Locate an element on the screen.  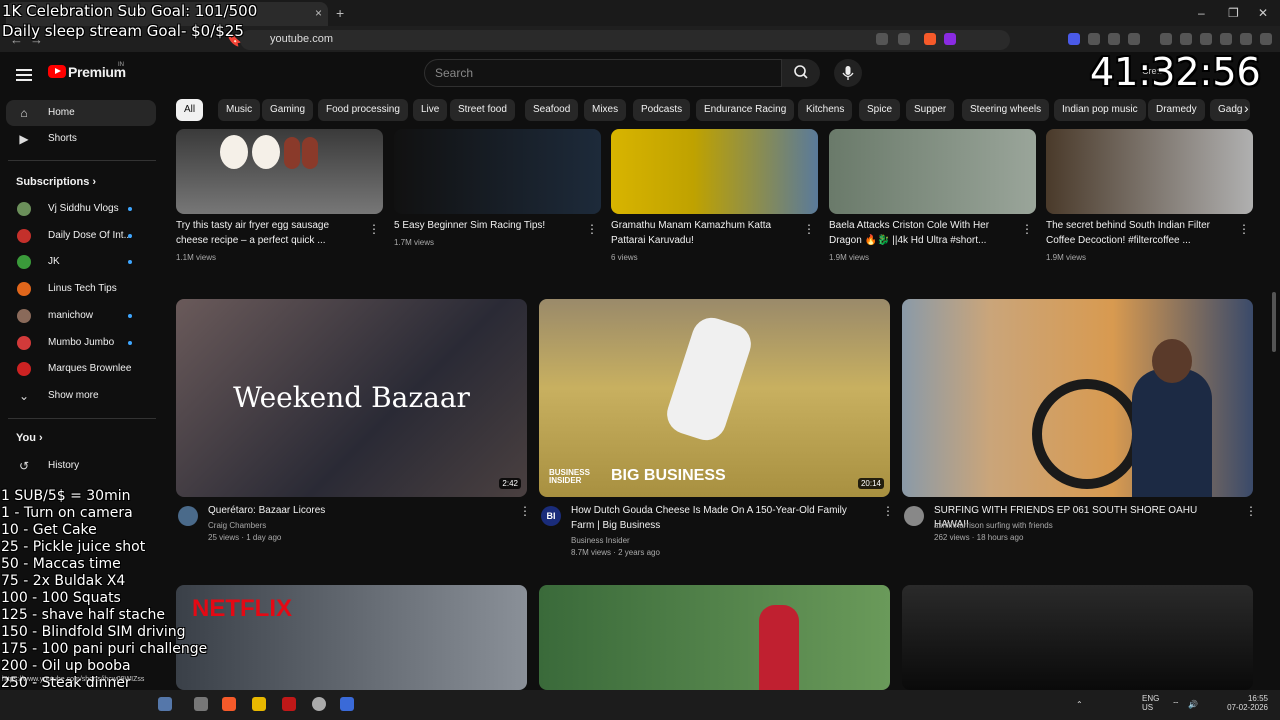
video-title: Farm | Big Business is located at coordinates (721, 526).